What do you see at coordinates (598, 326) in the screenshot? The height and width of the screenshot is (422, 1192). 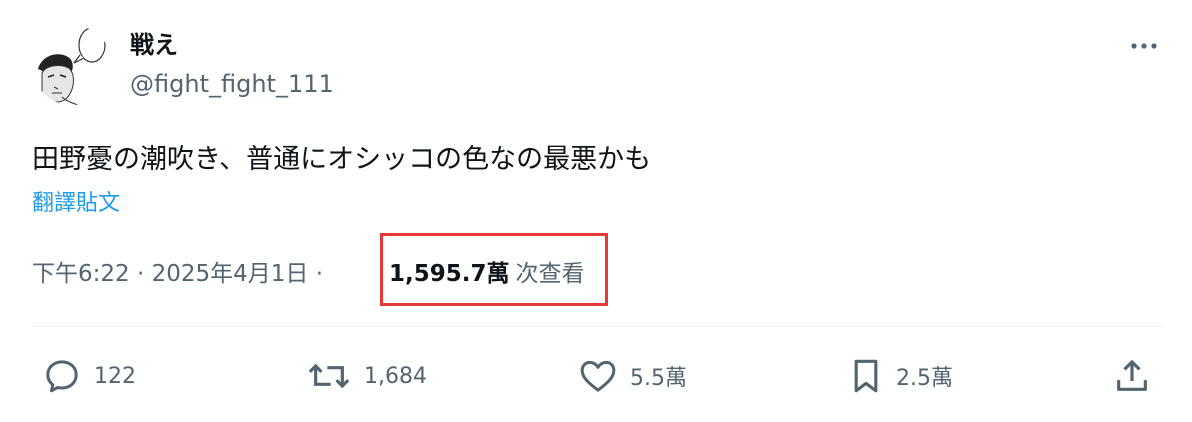 I see `divider` at bounding box center [598, 326].